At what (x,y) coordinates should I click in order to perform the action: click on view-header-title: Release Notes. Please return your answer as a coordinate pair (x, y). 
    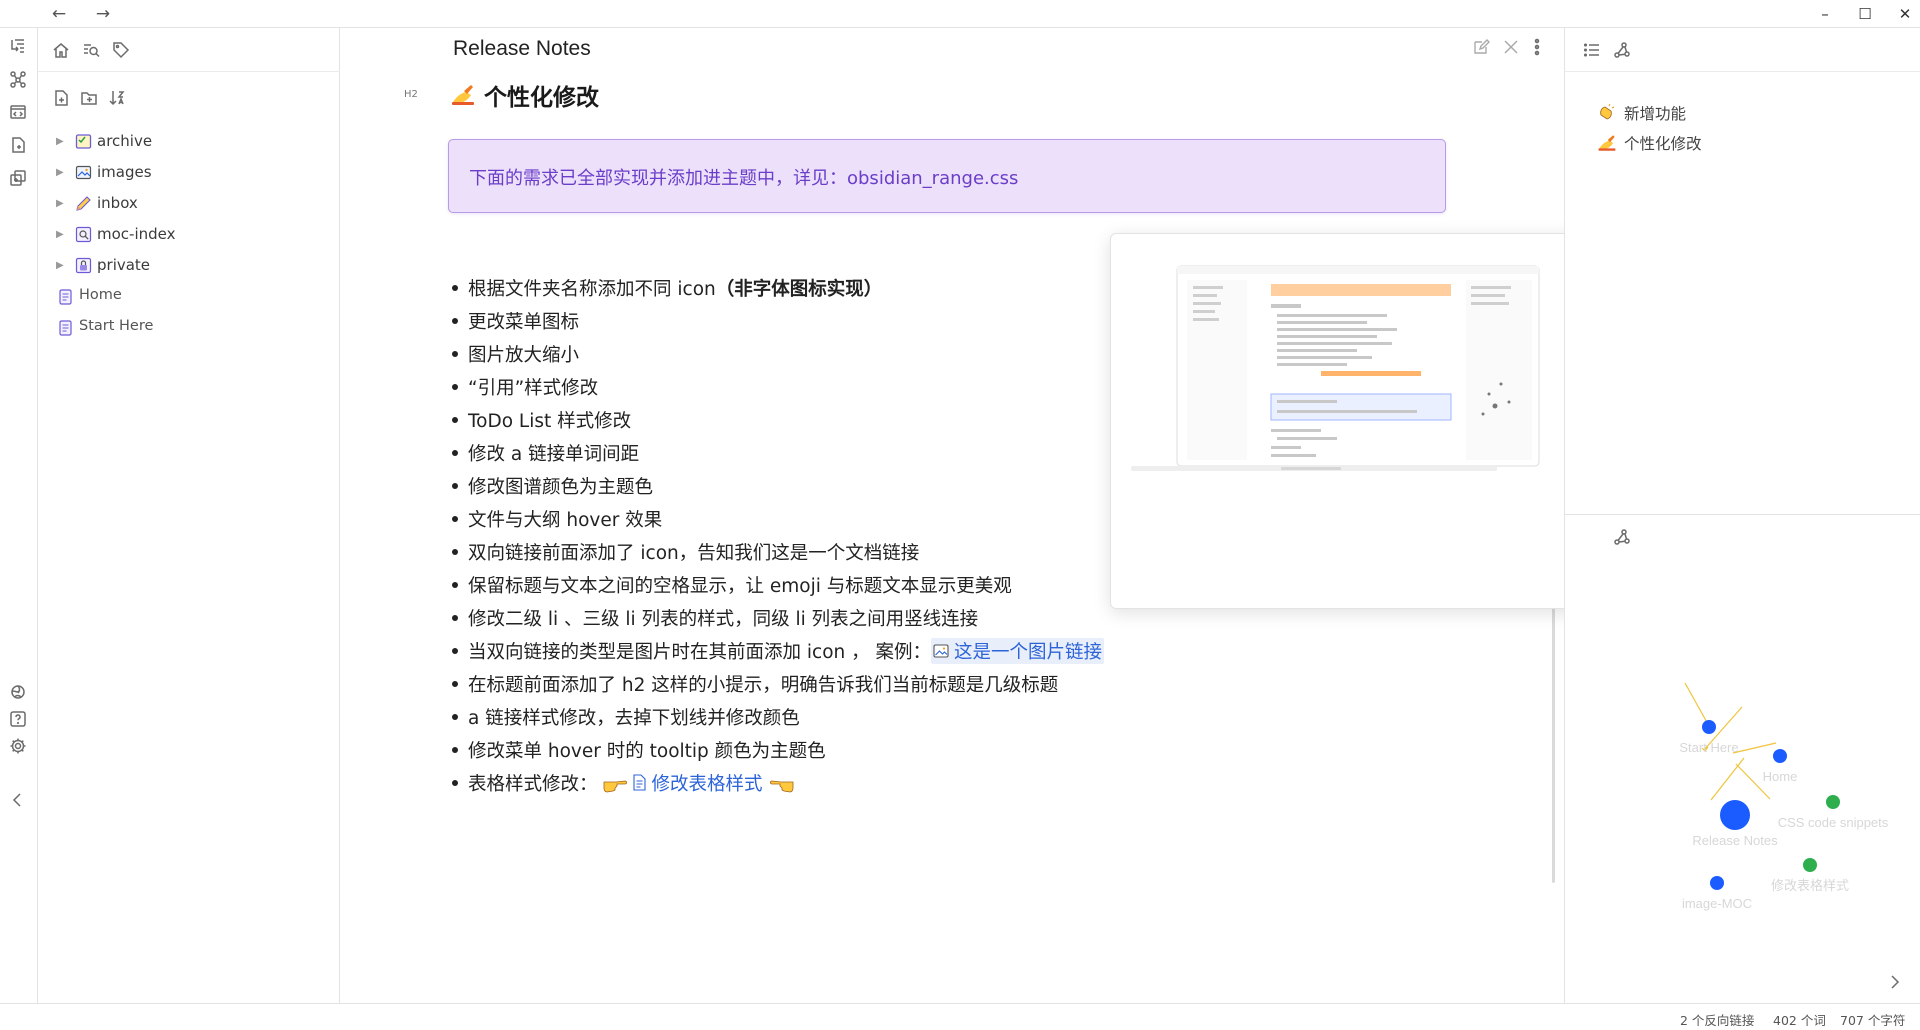
    Looking at the image, I should click on (522, 49).